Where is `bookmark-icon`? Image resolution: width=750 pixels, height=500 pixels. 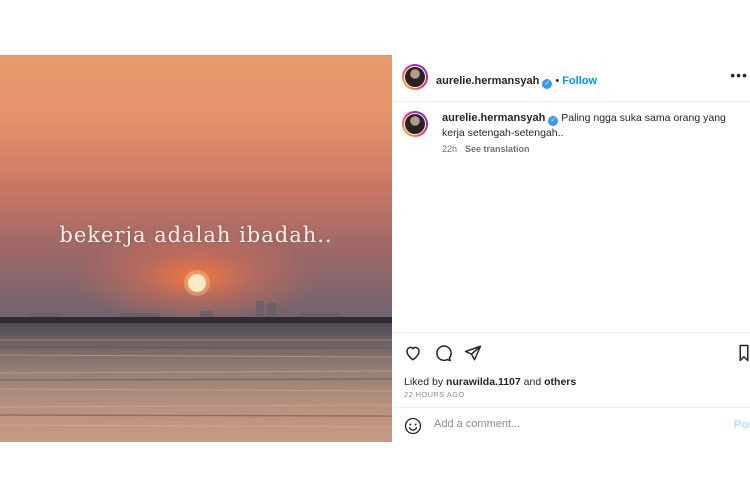 bookmark-icon is located at coordinates (744, 353).